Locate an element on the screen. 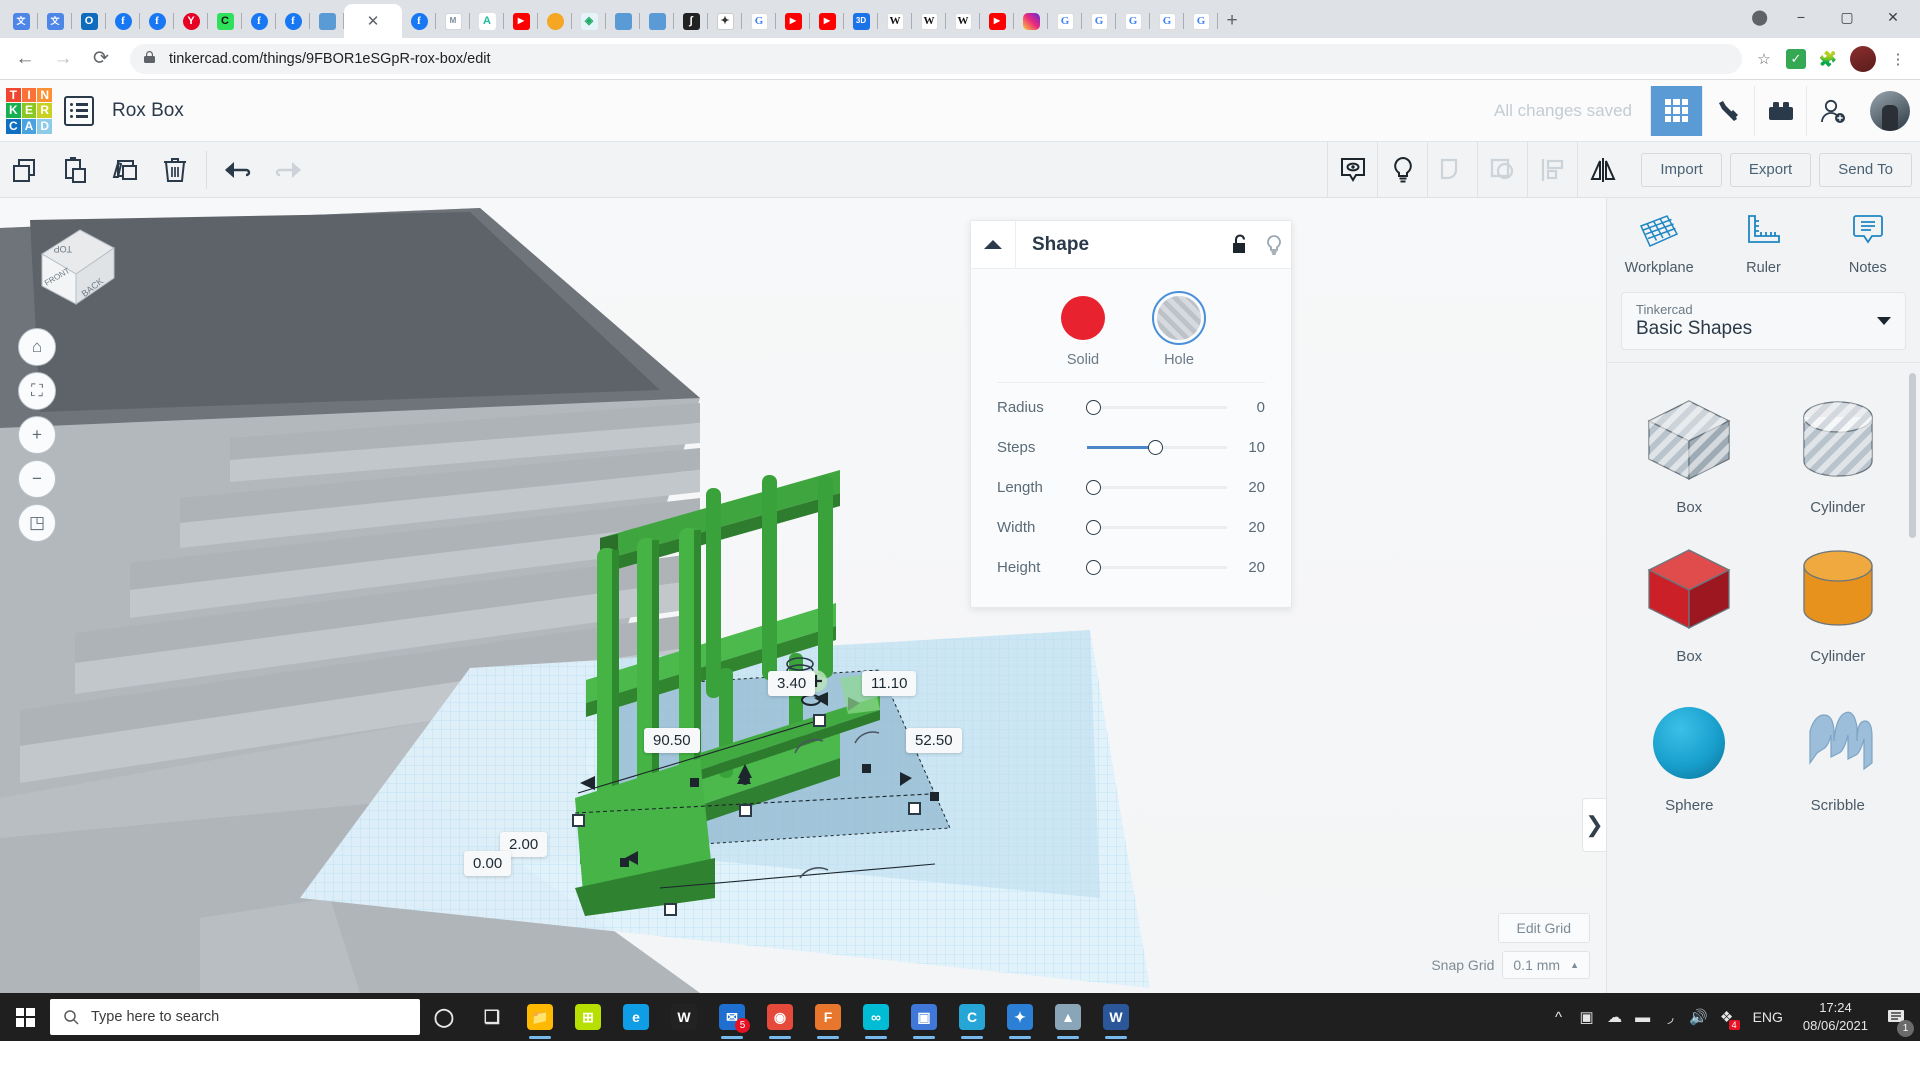  redo-icon is located at coordinates (288, 170).